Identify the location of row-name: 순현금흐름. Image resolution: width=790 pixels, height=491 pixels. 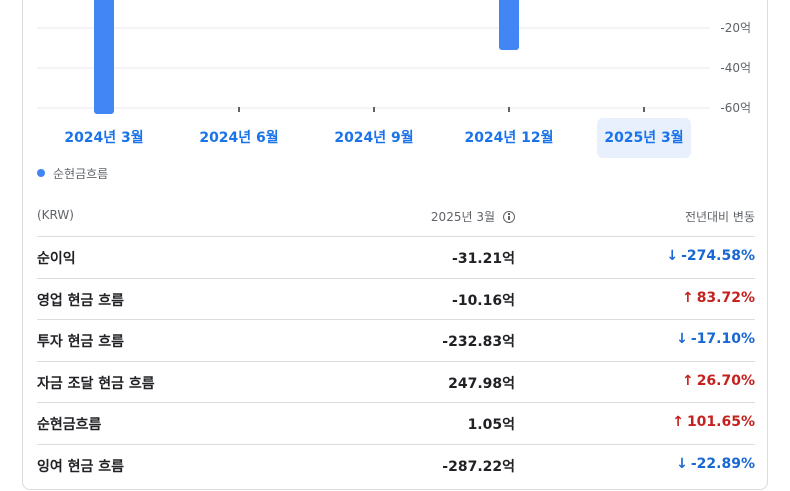
(69, 425).